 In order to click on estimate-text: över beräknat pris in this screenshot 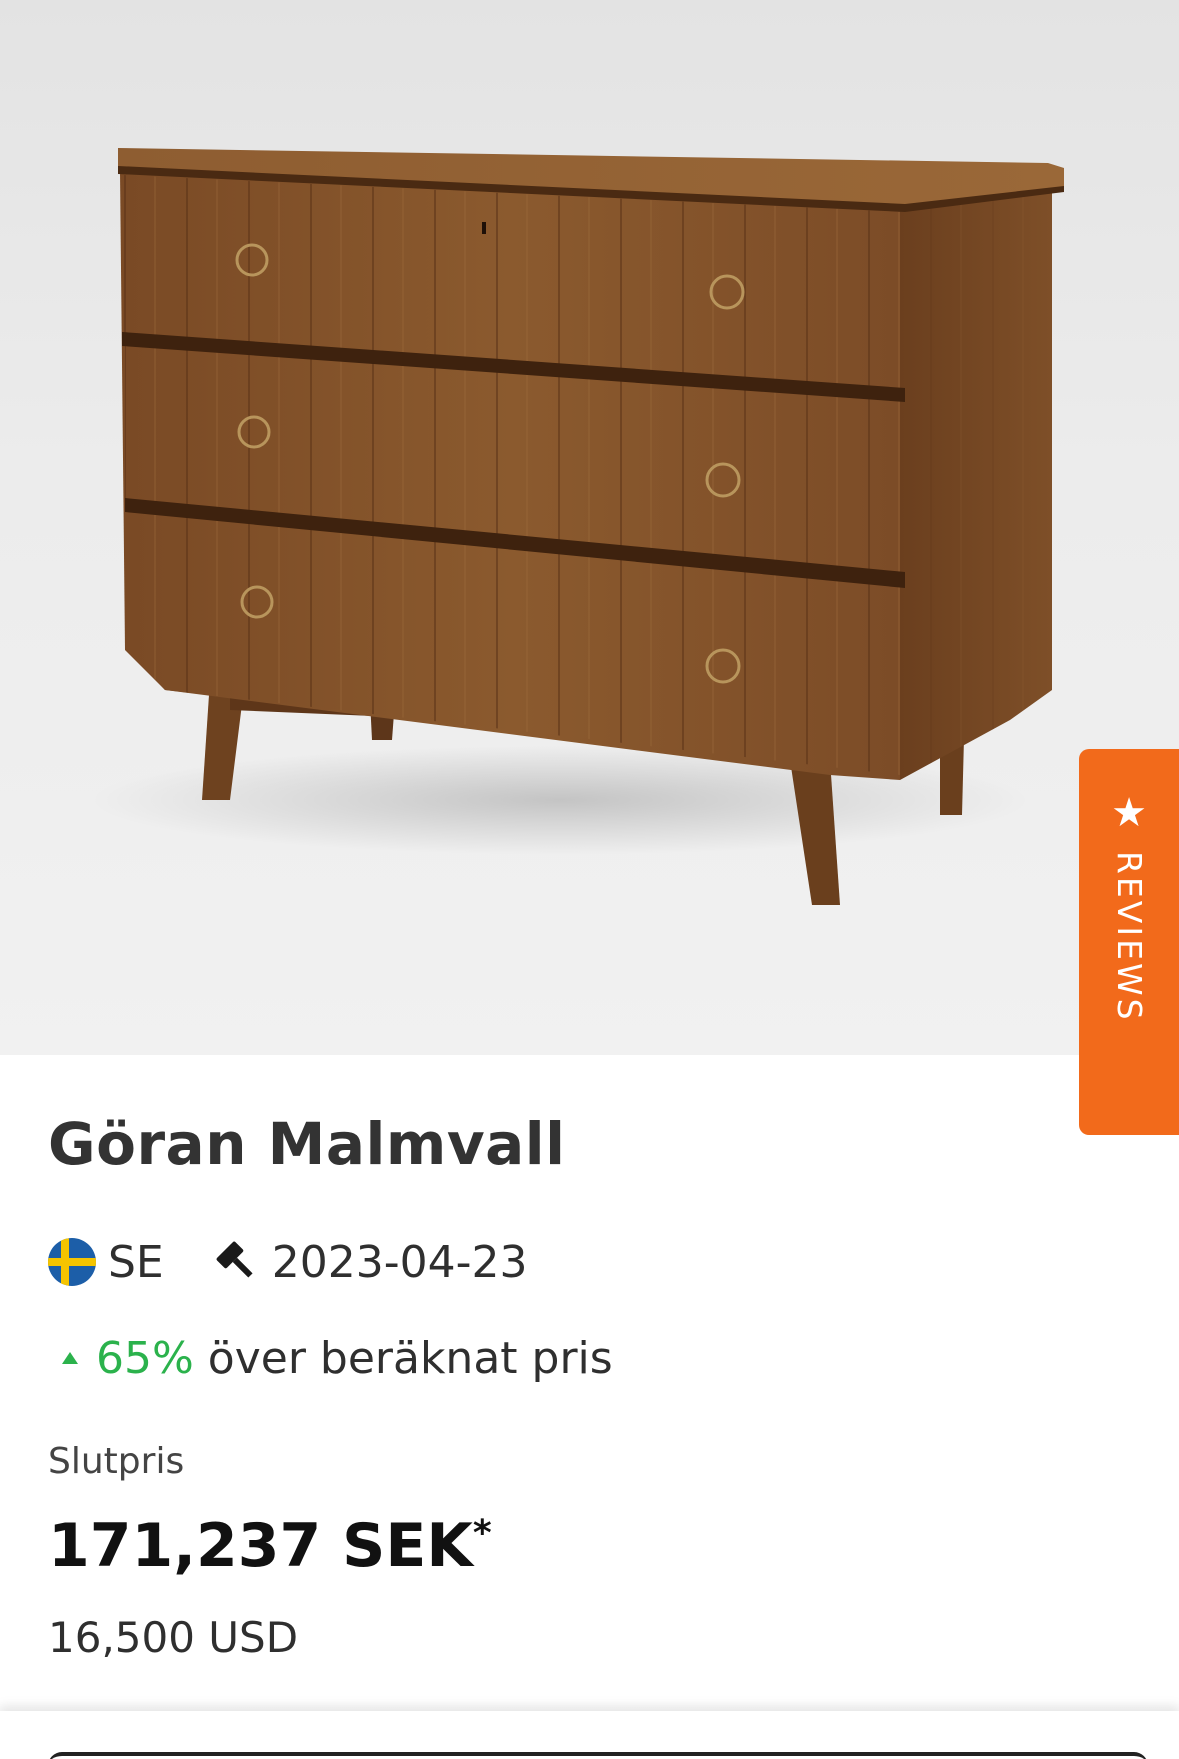, I will do `click(410, 1358)`.